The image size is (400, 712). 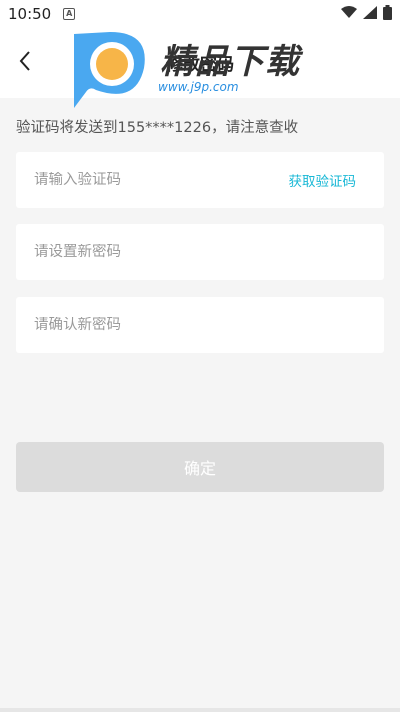 I want to click on new-password-row, so click(x=200, y=252).